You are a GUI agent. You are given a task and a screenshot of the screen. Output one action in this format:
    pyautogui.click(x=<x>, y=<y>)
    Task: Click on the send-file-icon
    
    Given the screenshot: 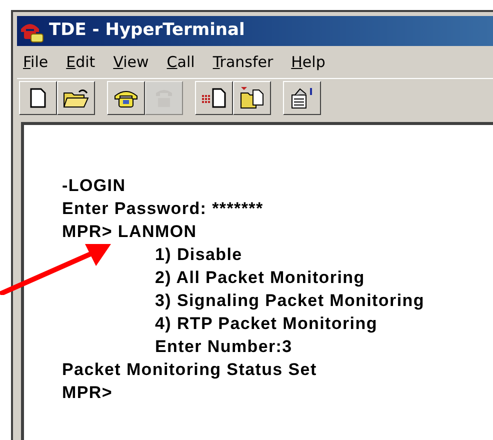 What is the action you would take?
    pyautogui.click(x=214, y=98)
    